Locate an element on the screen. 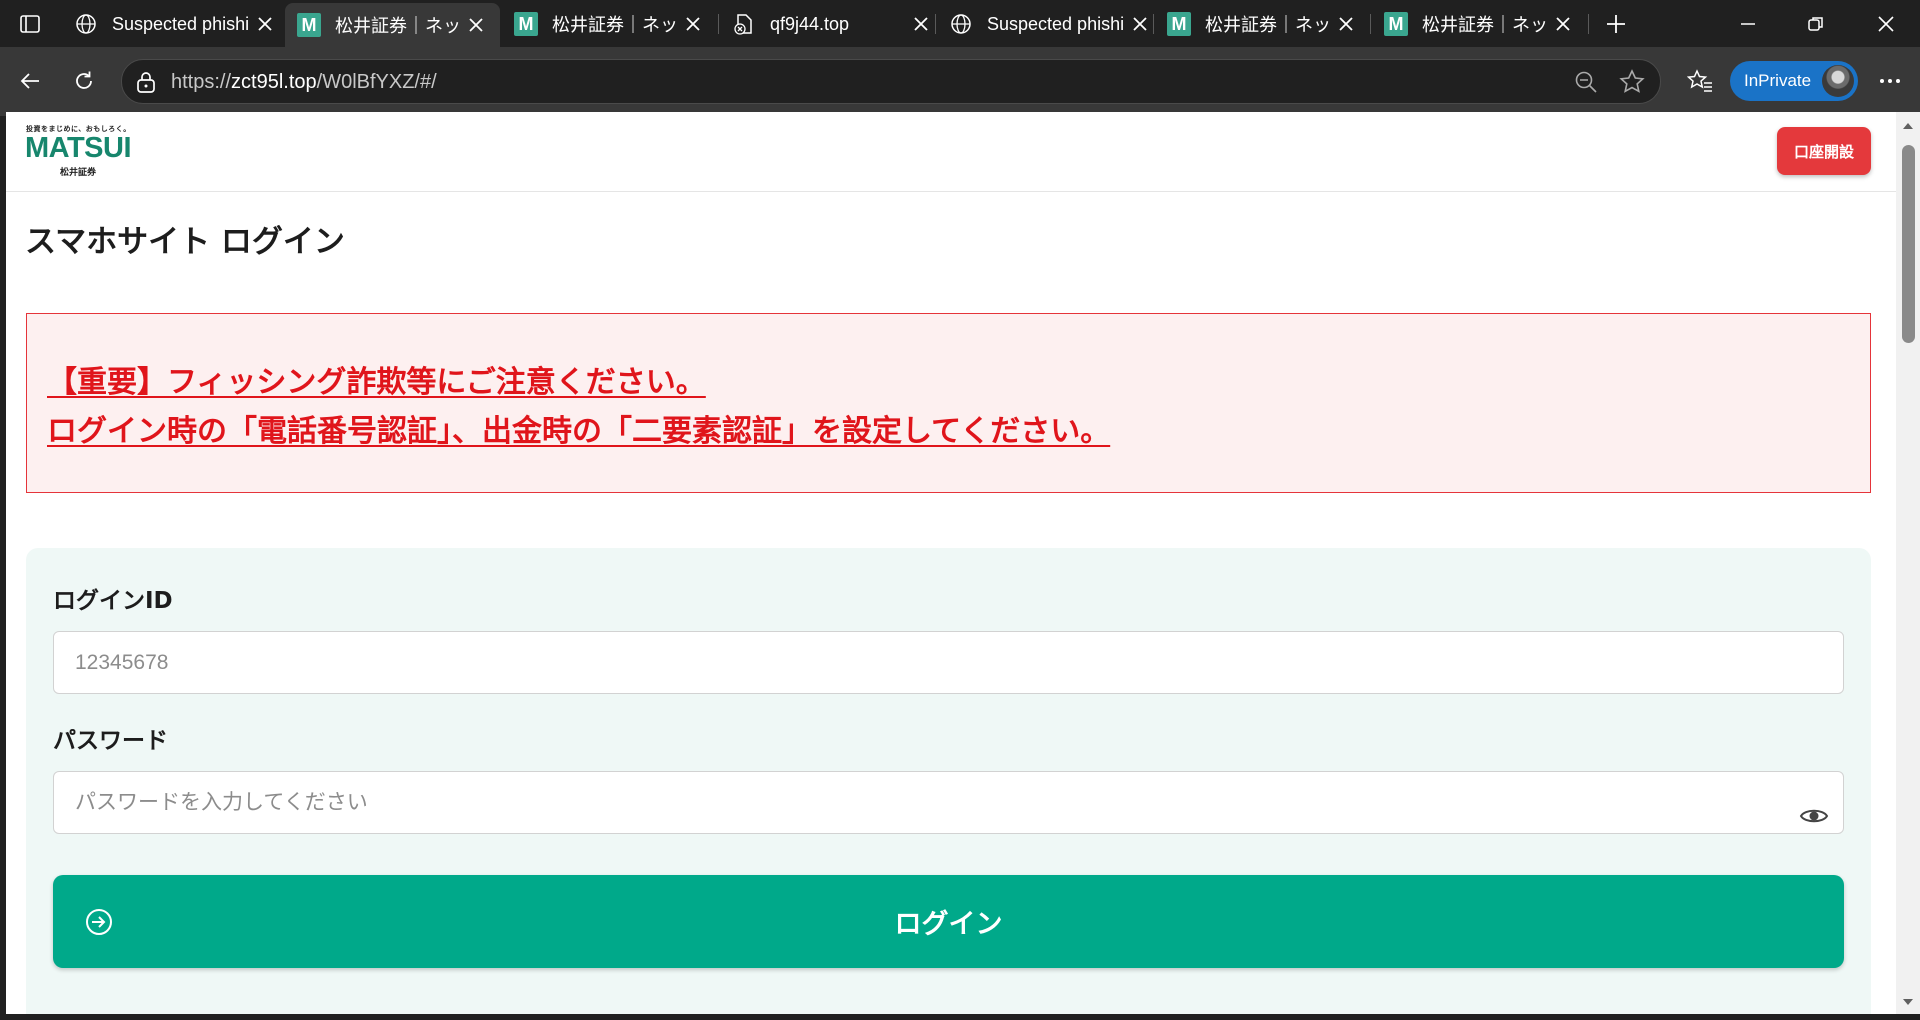 The height and width of the screenshot is (1020, 1920). error-page-icon is located at coordinates (744, 24).